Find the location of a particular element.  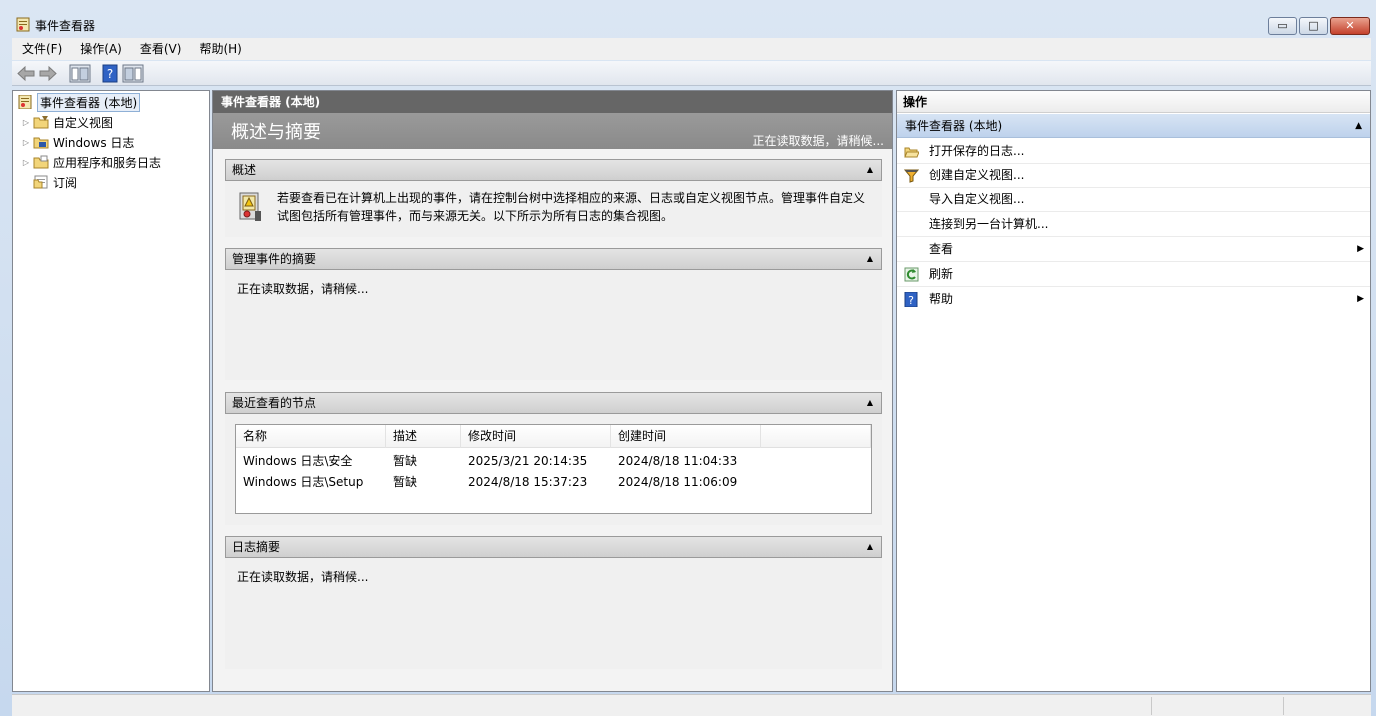

column-header-description: 描述 is located at coordinates (423, 436).